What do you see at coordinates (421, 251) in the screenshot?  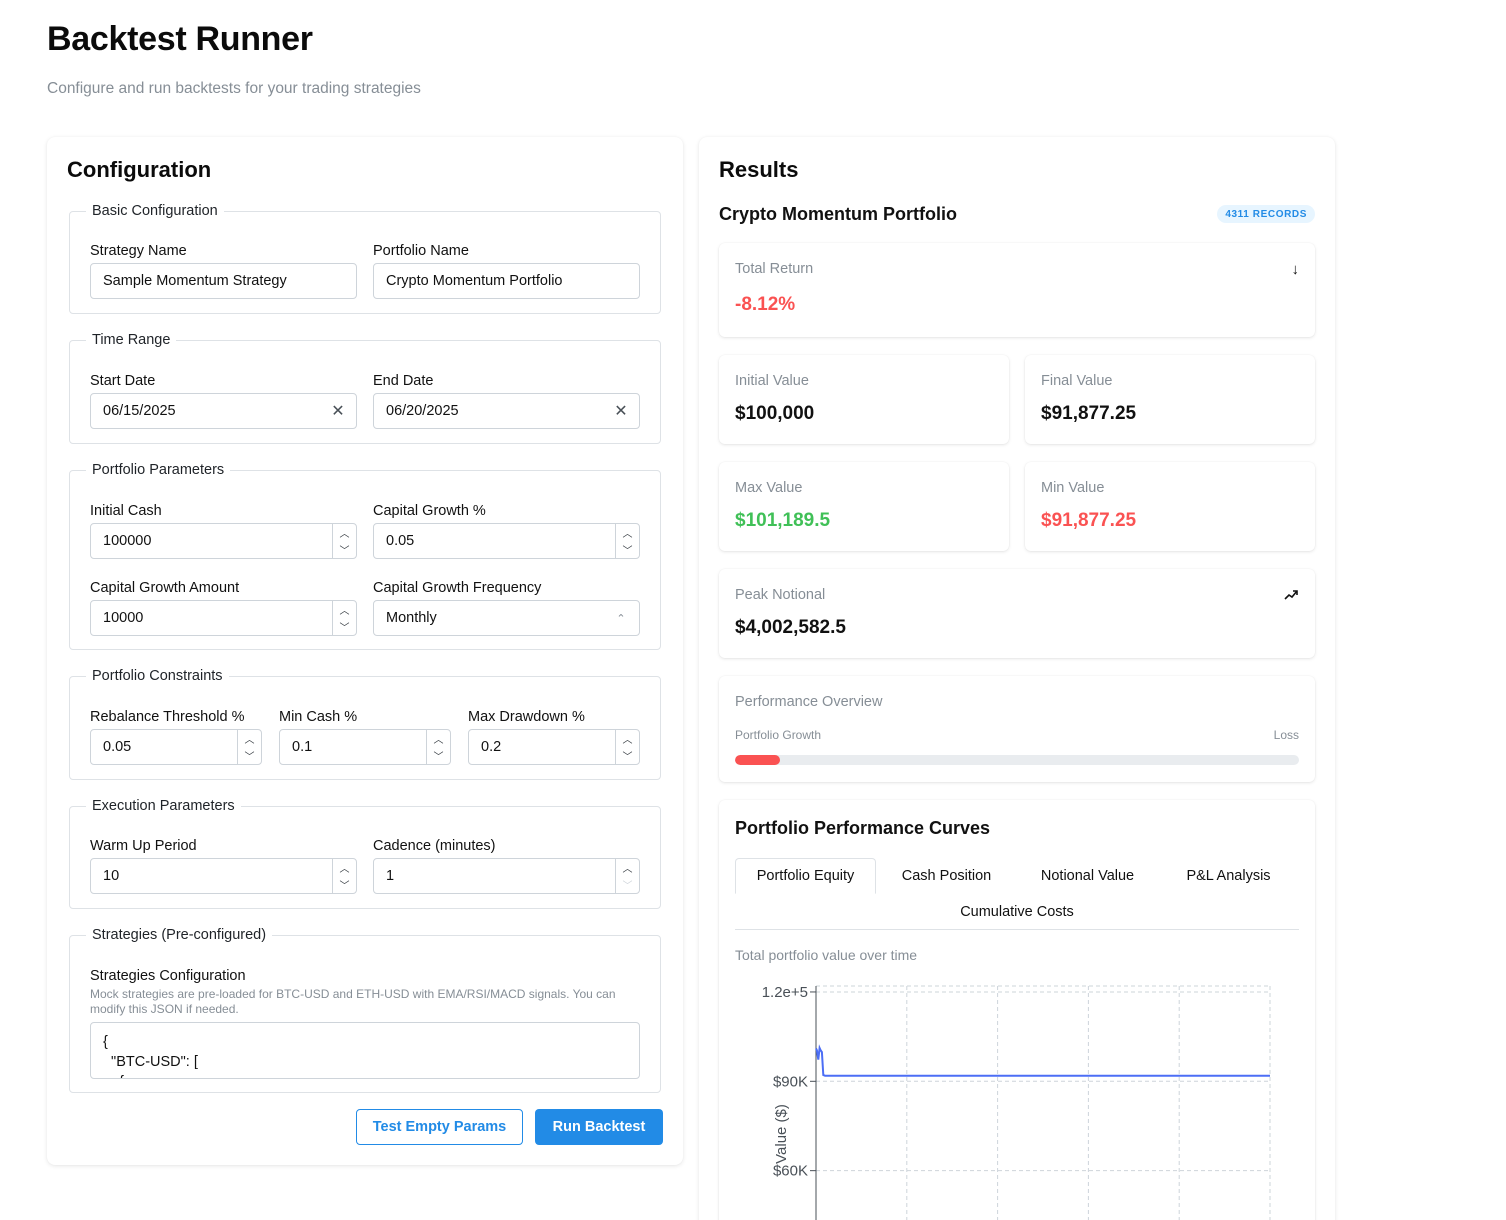 I see `portfolio-name-label: Portfolio Name` at bounding box center [421, 251].